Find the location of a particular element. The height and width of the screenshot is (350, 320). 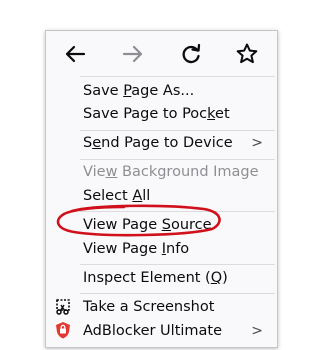

bookmark-button is located at coordinates (247, 54).